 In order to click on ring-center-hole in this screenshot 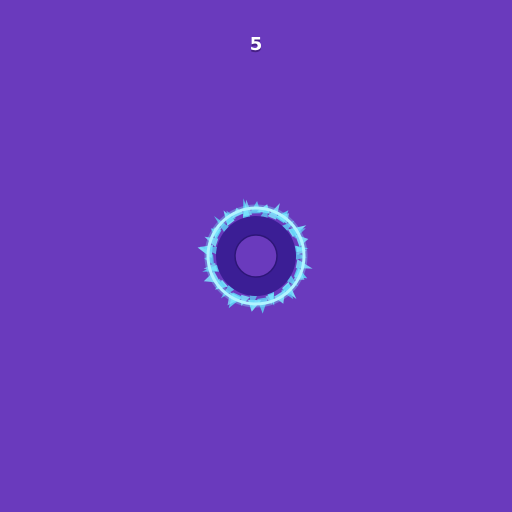, I will do `click(256, 256)`.